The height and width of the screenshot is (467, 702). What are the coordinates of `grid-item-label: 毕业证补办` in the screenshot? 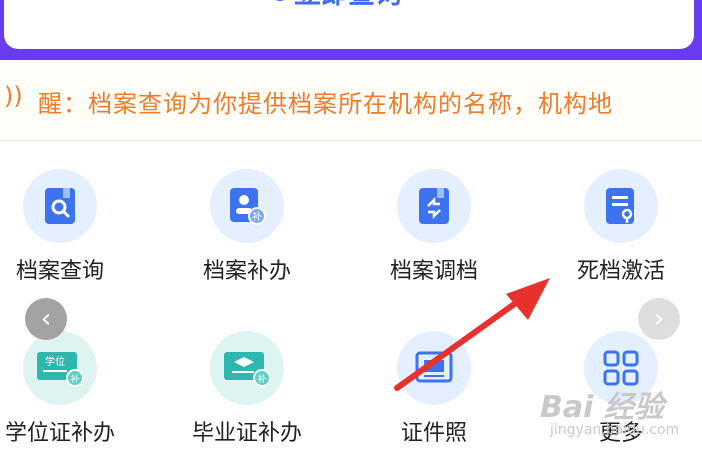 It's located at (246, 433).